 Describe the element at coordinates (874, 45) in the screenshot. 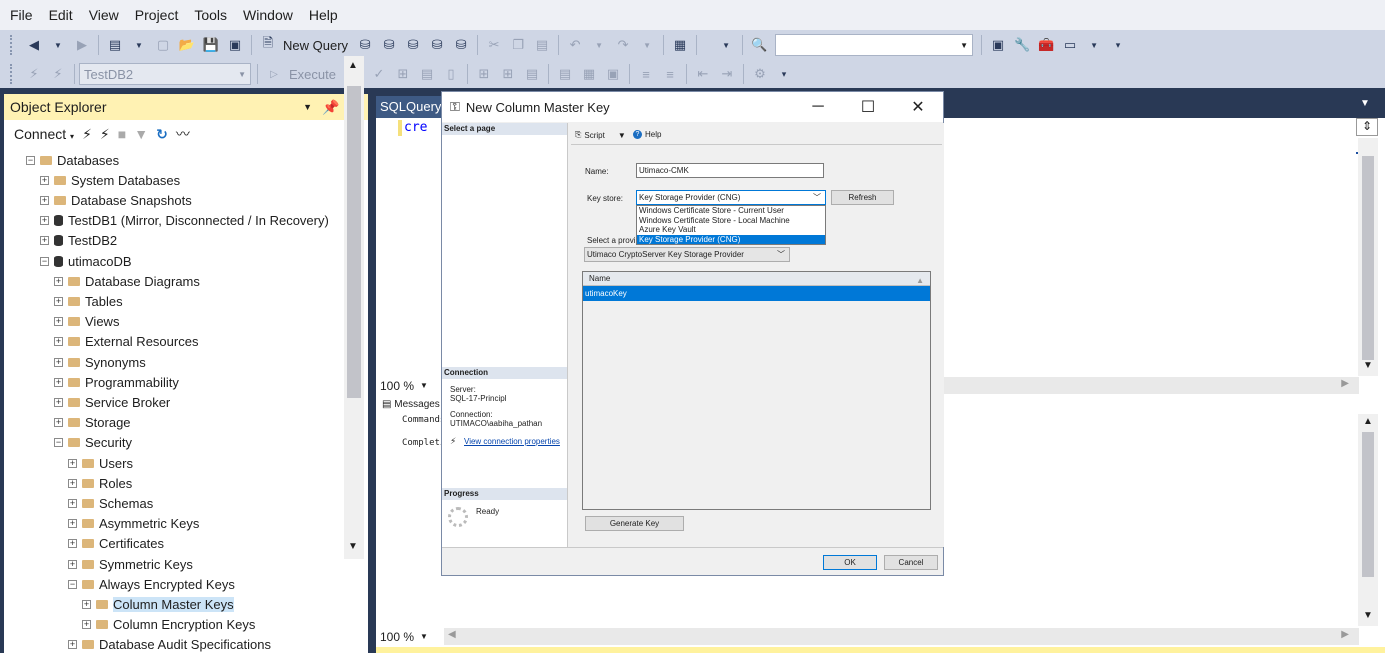

I see `find-combo: ▼` at that location.